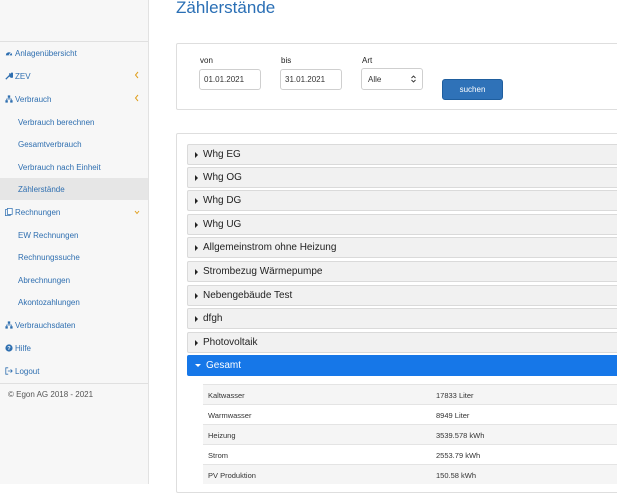  Describe the element at coordinates (222, 224) in the screenshot. I see `accordion-header-label: Whg UG` at that location.